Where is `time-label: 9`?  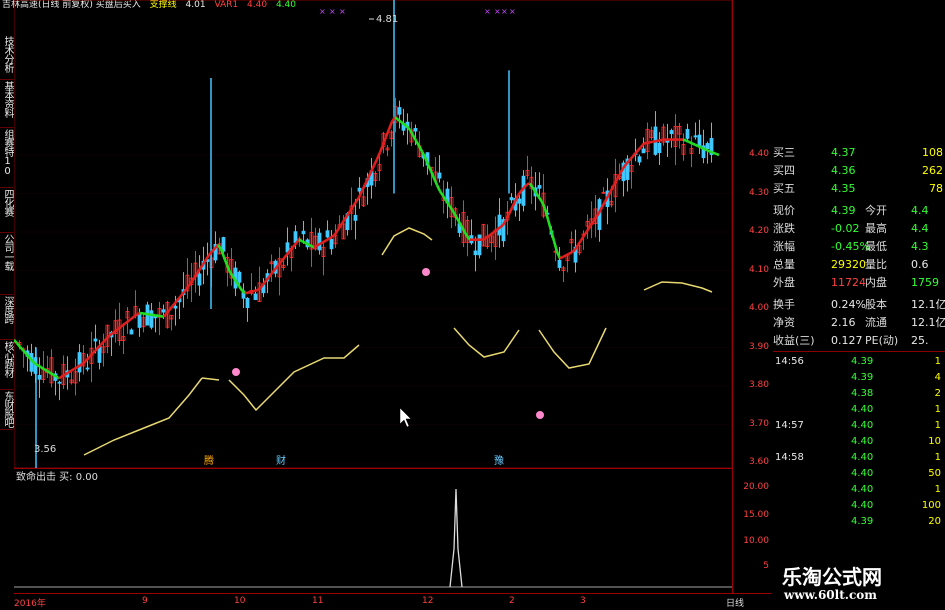
time-label: 9 is located at coordinates (145, 601).